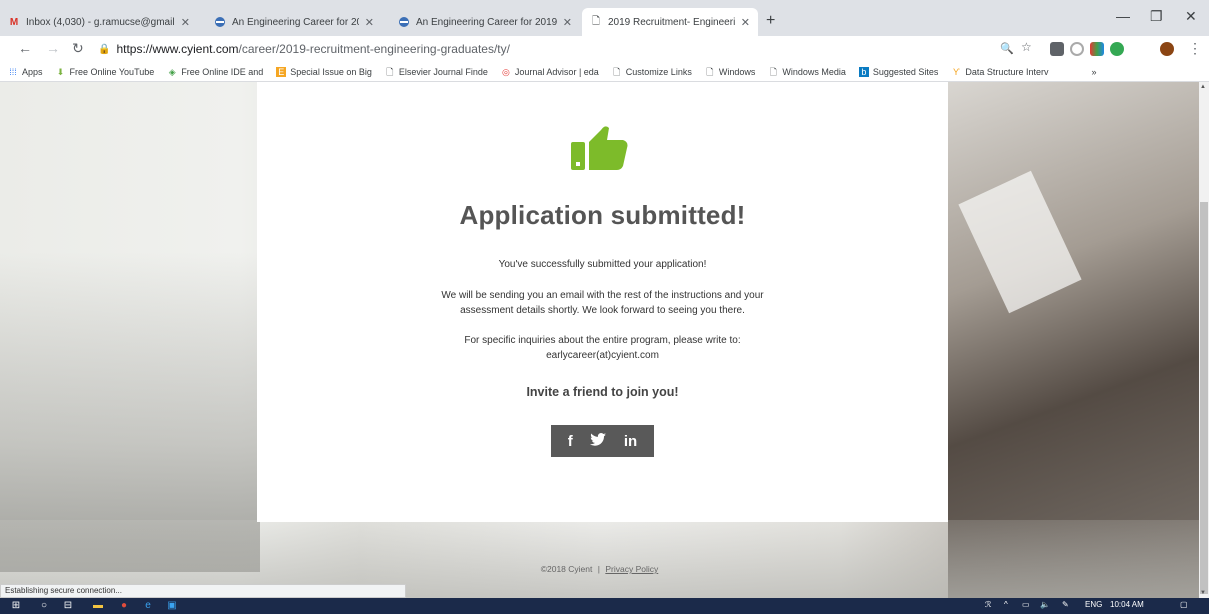 The width and height of the screenshot is (1209, 614). I want to click on search-icon: ○, so click(44, 606).